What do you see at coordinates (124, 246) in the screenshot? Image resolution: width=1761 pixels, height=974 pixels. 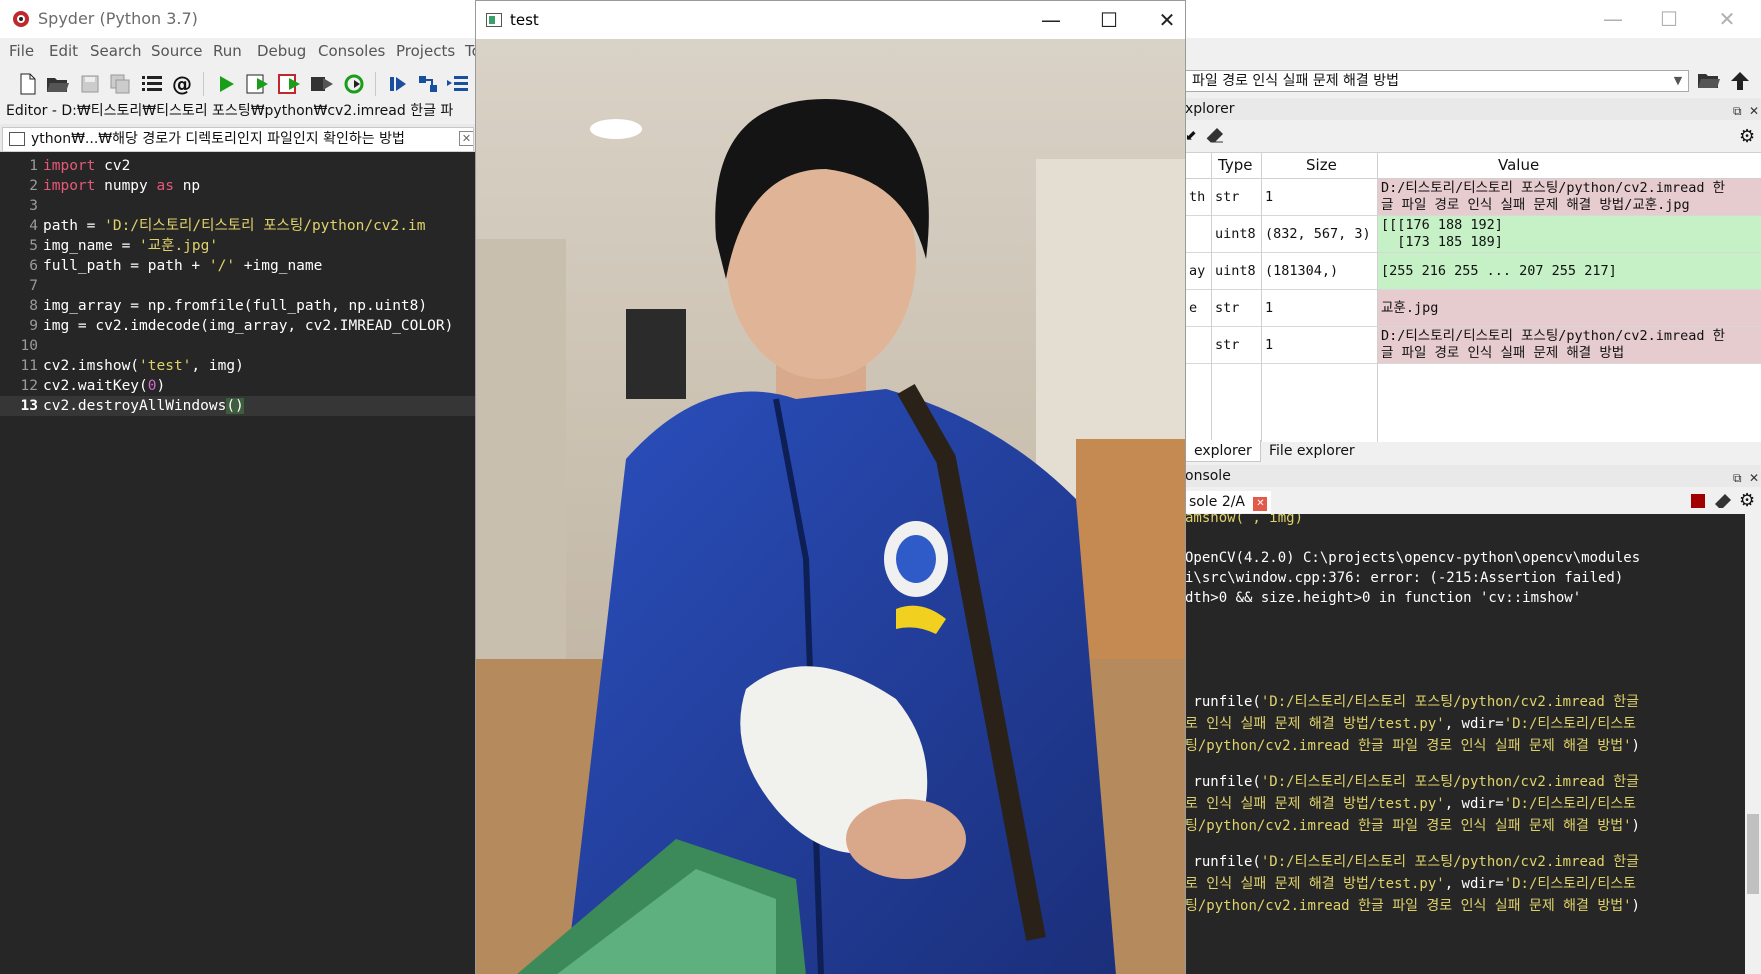 I see `code-line: 5 img_name = '교훈.jpg'` at bounding box center [124, 246].